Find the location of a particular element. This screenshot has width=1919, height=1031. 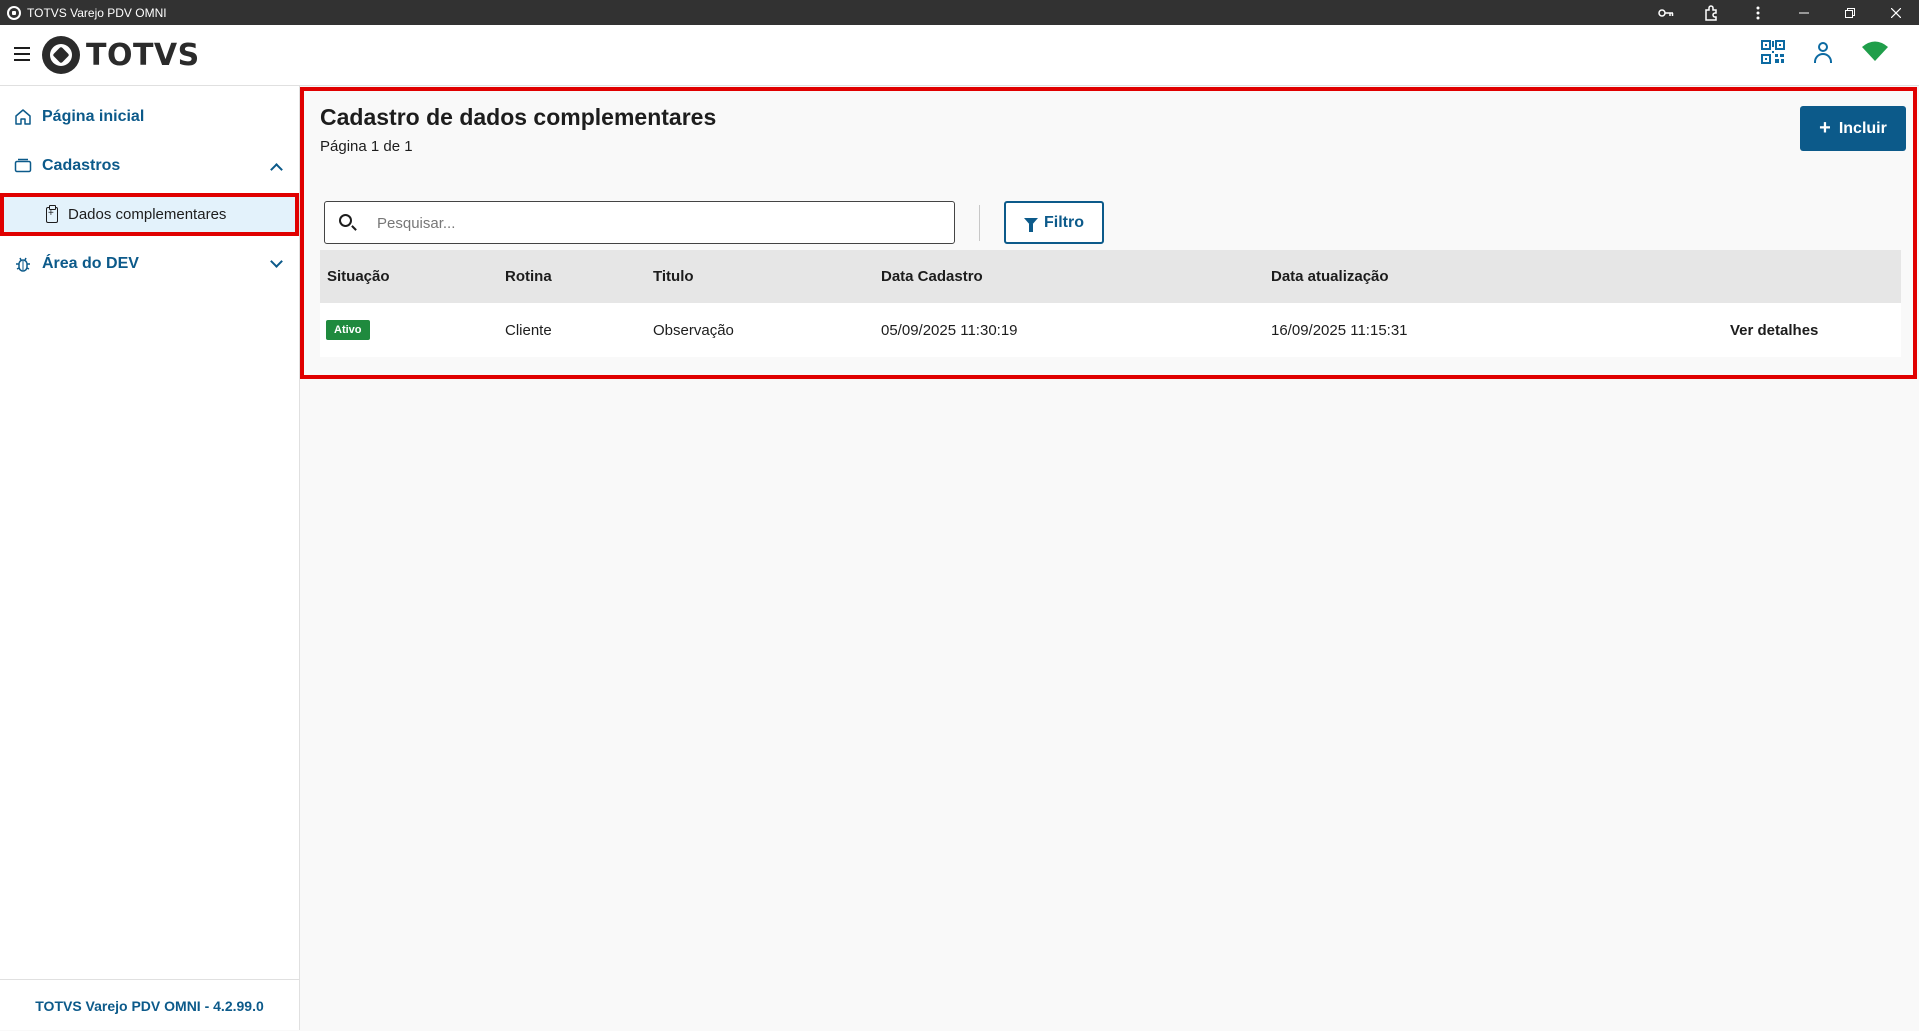

sidebar-footer: TOTVS Varejo PDV OMNI - 4.2.99.0 is located at coordinates (149, 1005).